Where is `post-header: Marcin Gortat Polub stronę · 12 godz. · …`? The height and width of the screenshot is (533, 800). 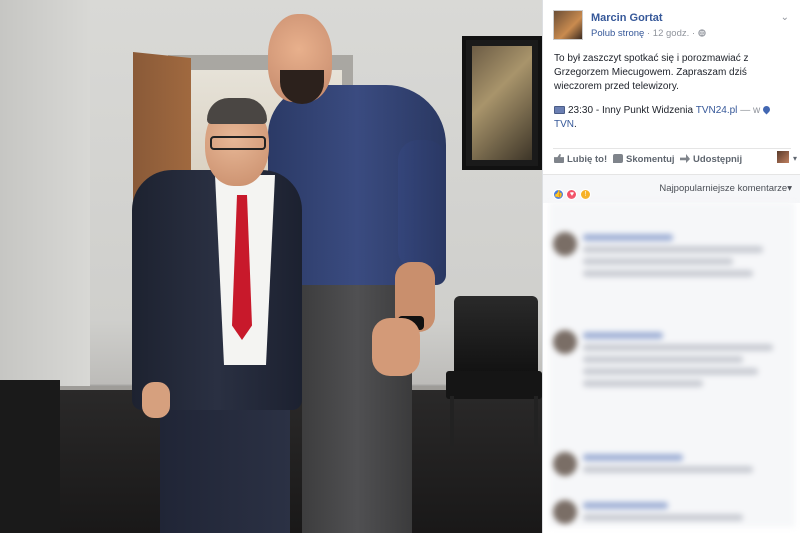 post-header: Marcin Gortat Polub stronę · 12 godz. · … is located at coordinates (673, 26).